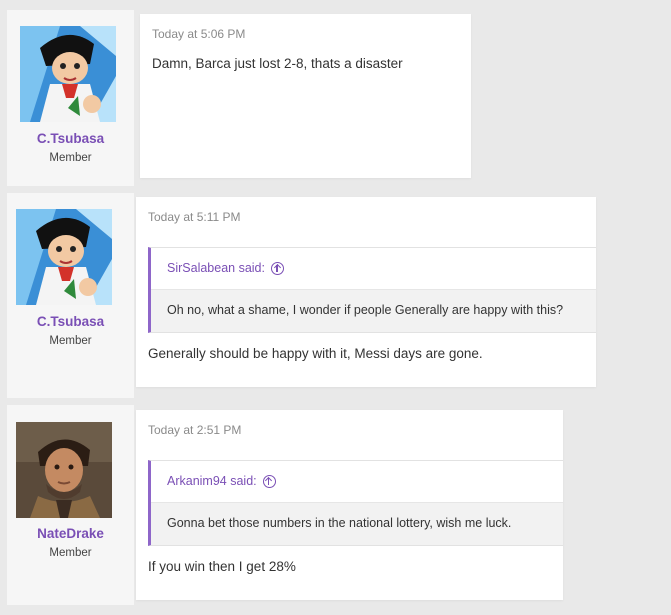 This screenshot has width=671, height=615. I want to click on user-cell: NateDrake Member, so click(70, 505).